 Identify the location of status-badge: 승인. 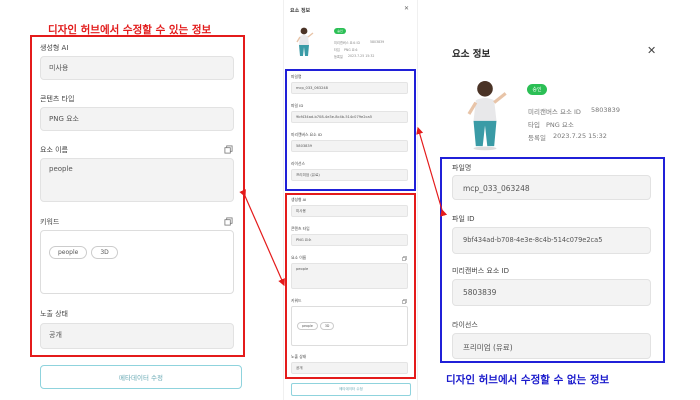
(537, 89).